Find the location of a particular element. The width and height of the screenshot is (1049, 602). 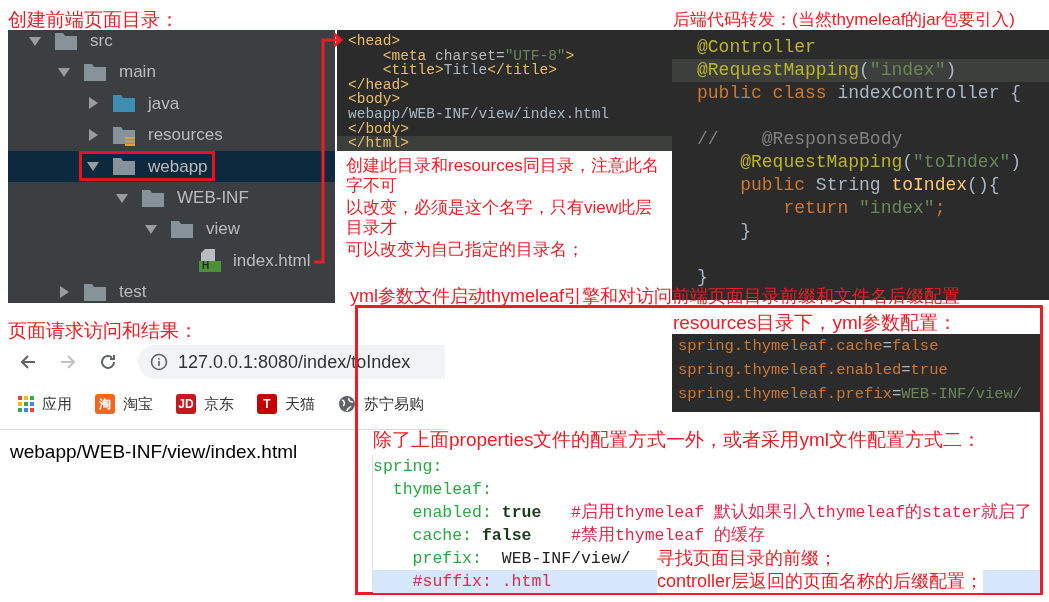

tree-item-label: resources is located at coordinates (185, 135).